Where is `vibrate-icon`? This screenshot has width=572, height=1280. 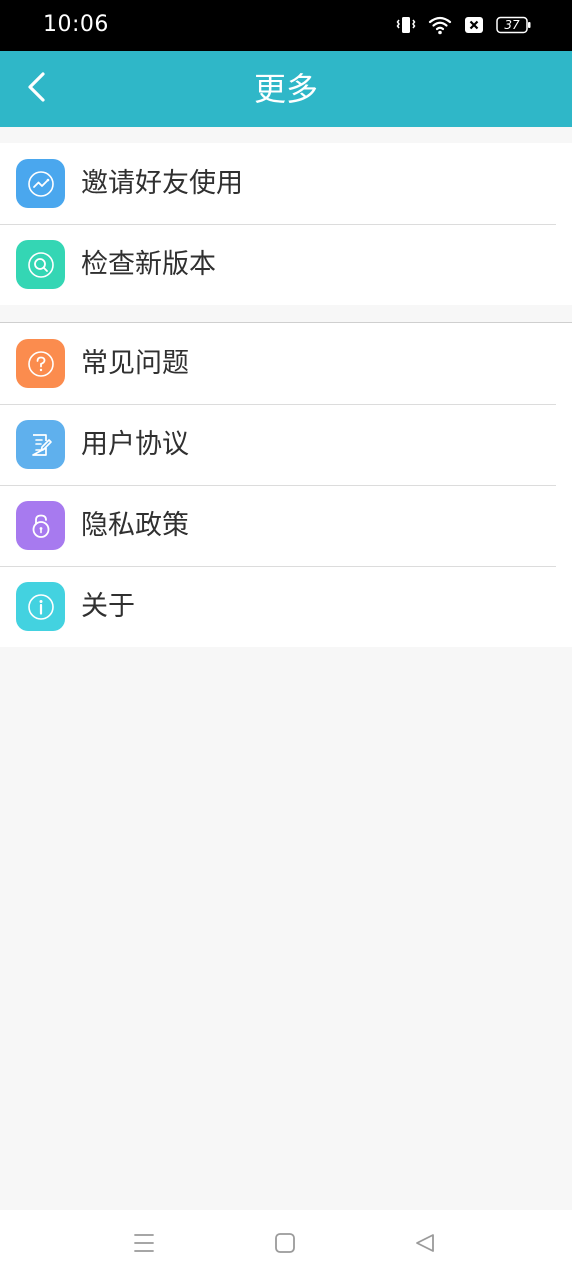 vibrate-icon is located at coordinates (406, 25).